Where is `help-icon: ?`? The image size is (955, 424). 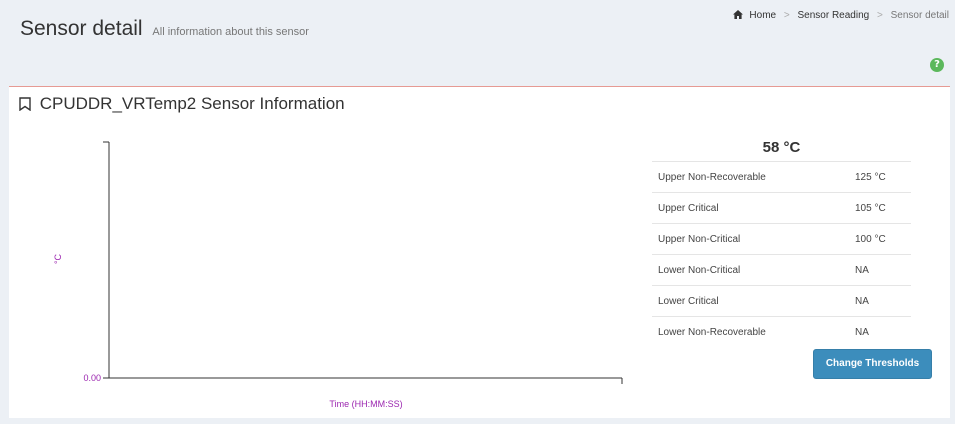
help-icon: ? is located at coordinates (937, 65).